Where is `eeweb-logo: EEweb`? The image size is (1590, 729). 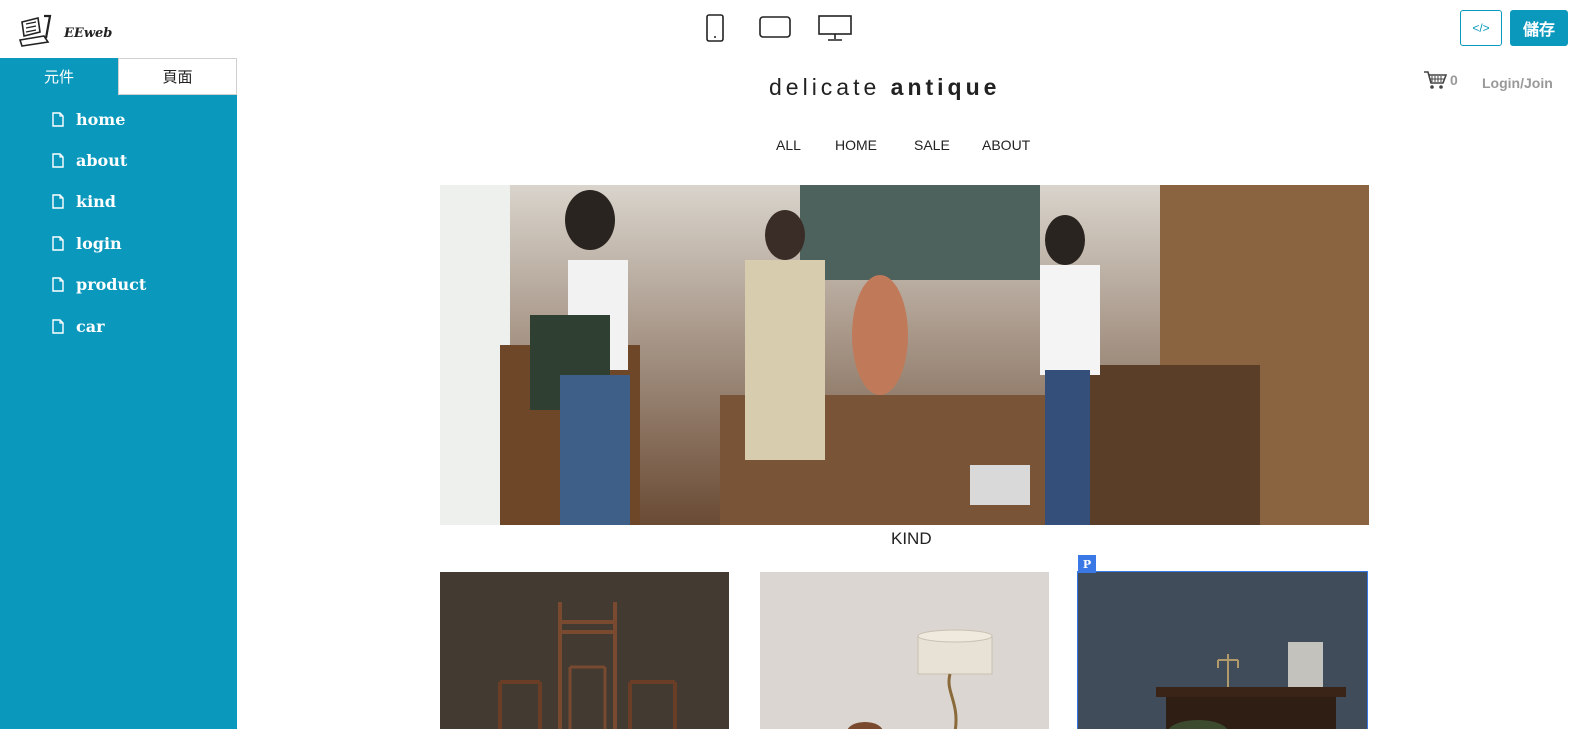 eeweb-logo: EEweb is located at coordinates (63, 31).